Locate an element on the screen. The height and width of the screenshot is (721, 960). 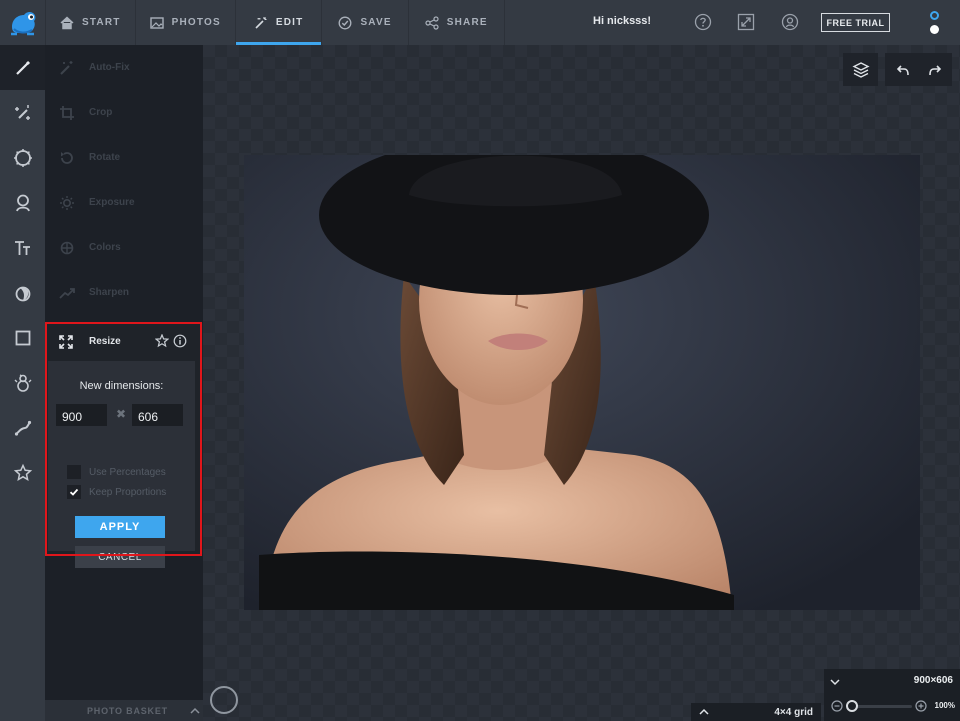
zoom-in-icon is located at coordinates (921, 706).